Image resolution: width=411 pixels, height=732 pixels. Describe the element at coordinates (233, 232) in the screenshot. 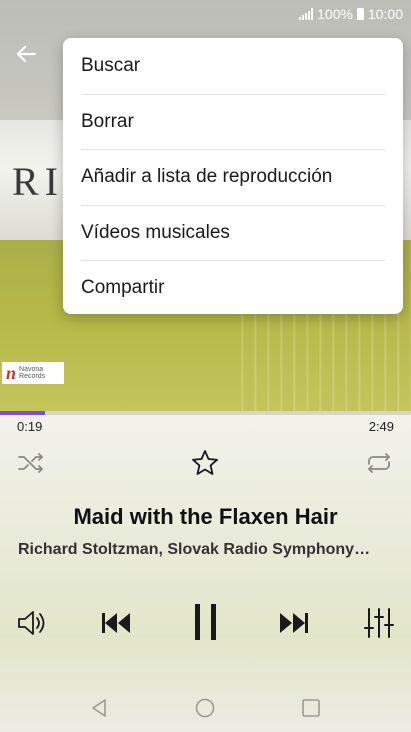

I see `menu-item-music-videos: Vídeos musicales` at that location.